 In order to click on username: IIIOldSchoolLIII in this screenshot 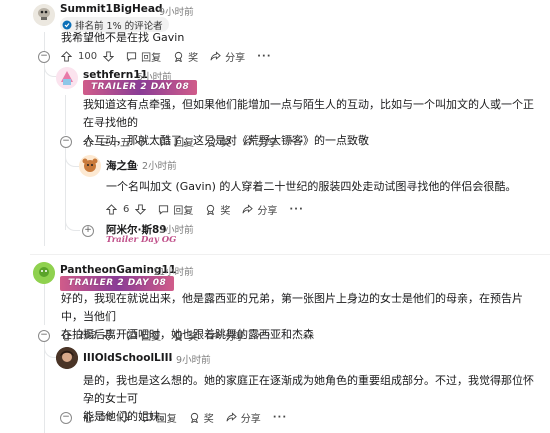, I will do `click(127, 358)`.